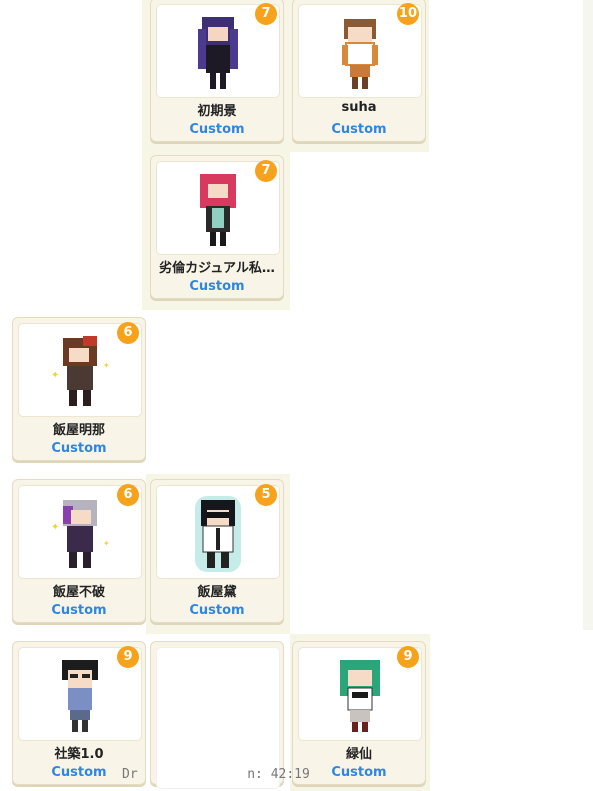 This screenshot has height=791, width=593. What do you see at coordinates (79, 754) in the screenshot?
I see `character-name: 社築1.0` at bounding box center [79, 754].